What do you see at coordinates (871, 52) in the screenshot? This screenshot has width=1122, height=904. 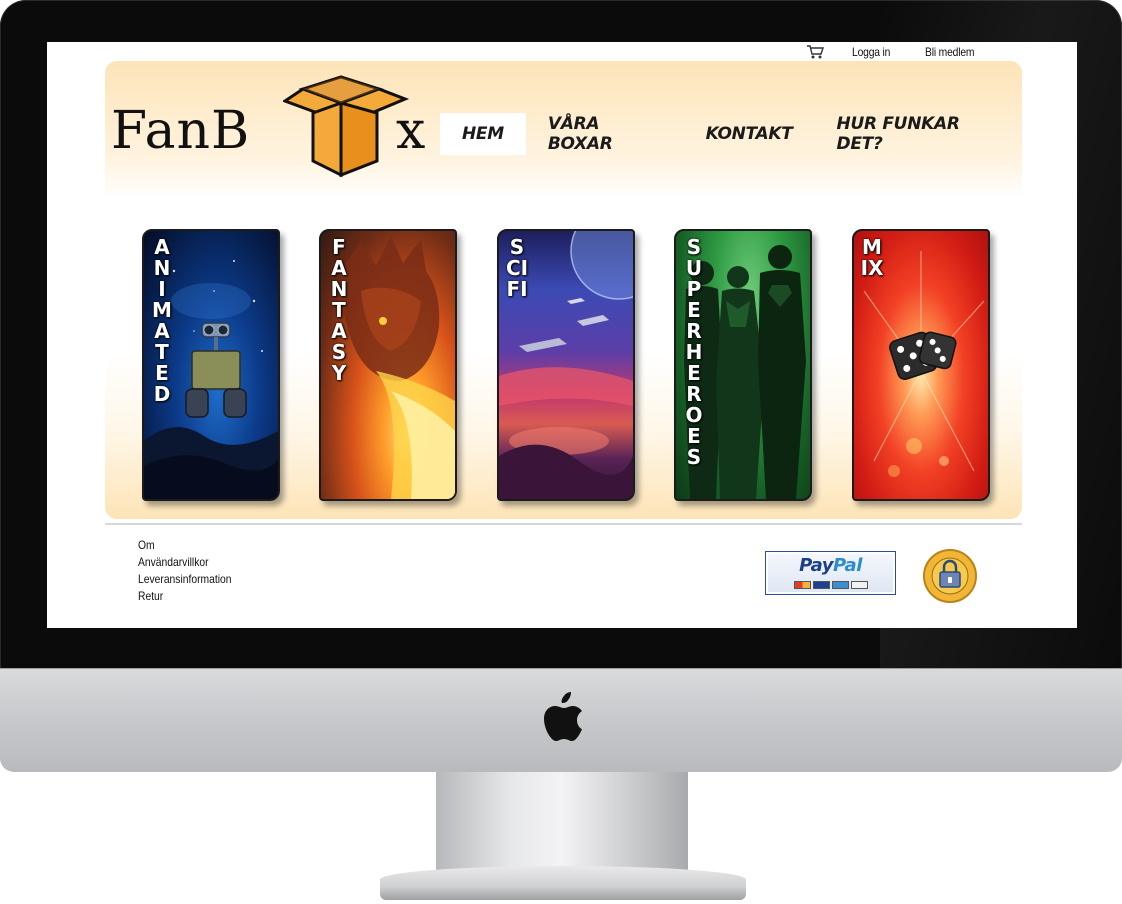 I see `login-link: Logga in` at bounding box center [871, 52].